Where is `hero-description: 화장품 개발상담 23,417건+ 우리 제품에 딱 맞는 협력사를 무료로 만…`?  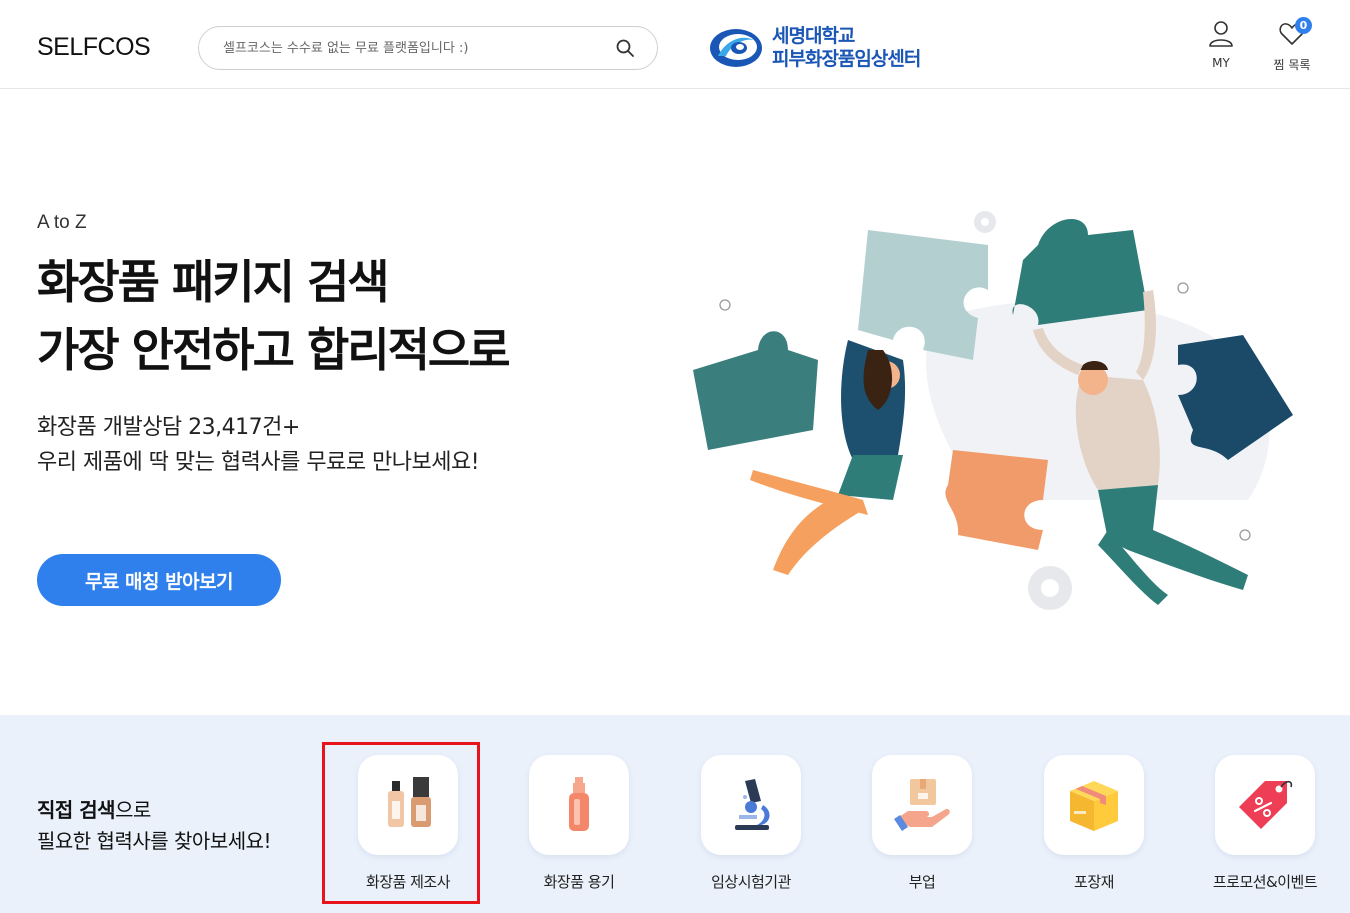
hero-description: 화장품 개발상담 23,417건+ 우리 제품에 딱 맞는 협력사를 무료로 만… is located at coordinates (258, 445).